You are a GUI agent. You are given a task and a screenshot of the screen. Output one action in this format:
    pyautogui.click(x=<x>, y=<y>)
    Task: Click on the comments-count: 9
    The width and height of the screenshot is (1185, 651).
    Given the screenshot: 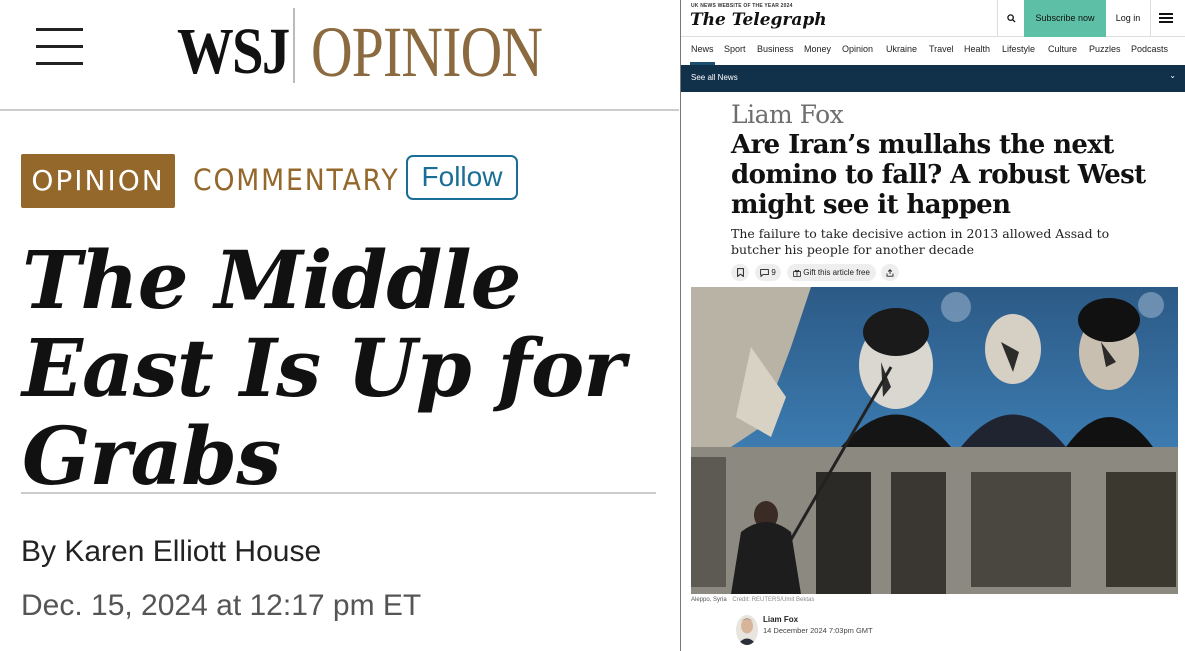 What is the action you would take?
    pyautogui.click(x=773, y=272)
    